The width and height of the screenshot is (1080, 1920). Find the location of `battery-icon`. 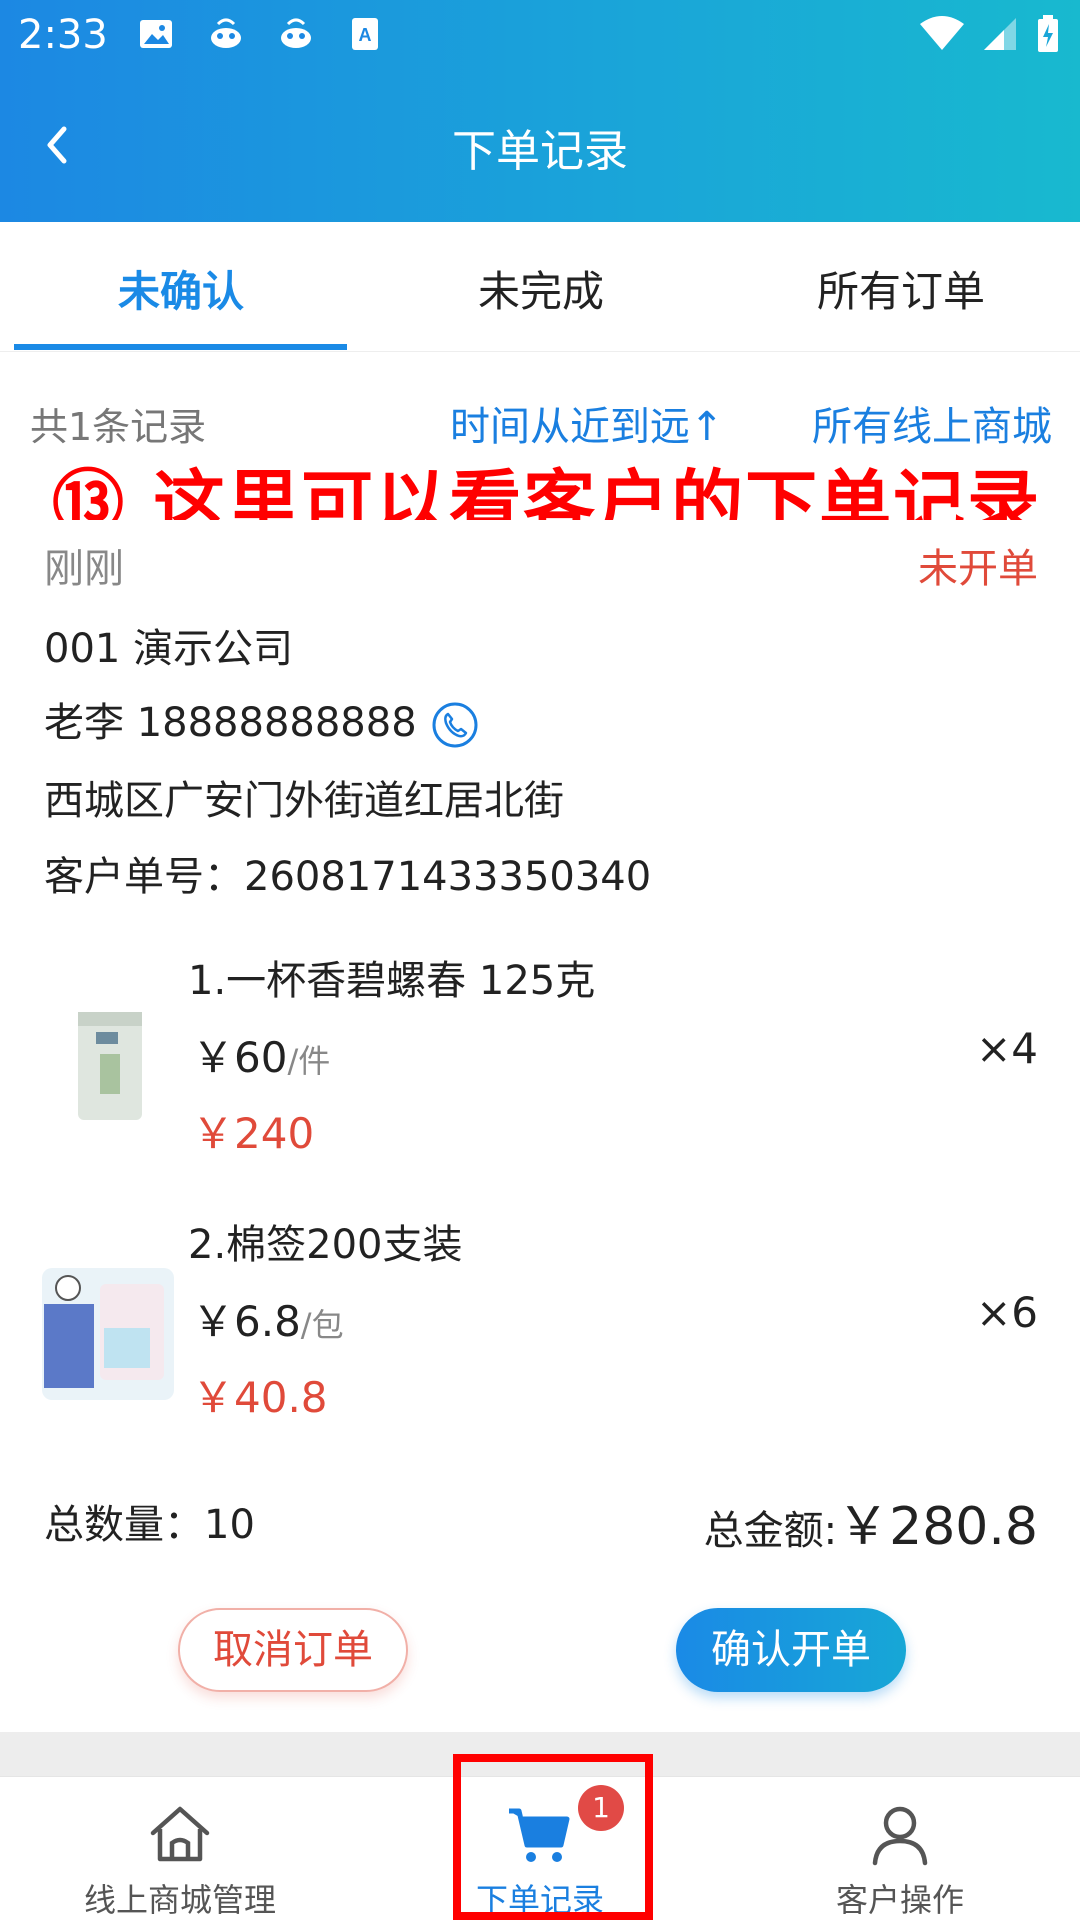

battery-icon is located at coordinates (1048, 33).